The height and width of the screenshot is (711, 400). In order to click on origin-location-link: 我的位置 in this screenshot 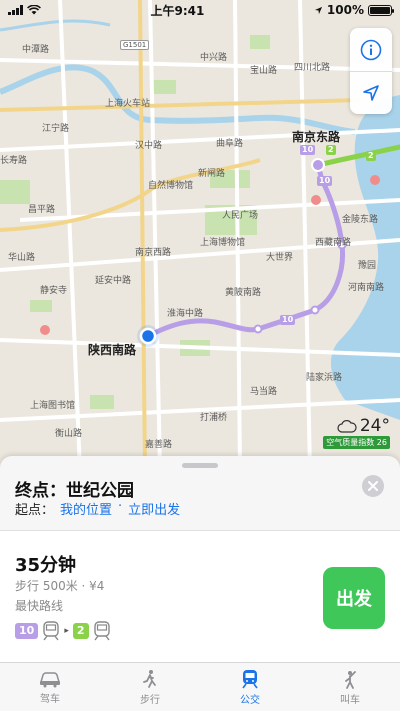, I will do `click(86, 508)`.